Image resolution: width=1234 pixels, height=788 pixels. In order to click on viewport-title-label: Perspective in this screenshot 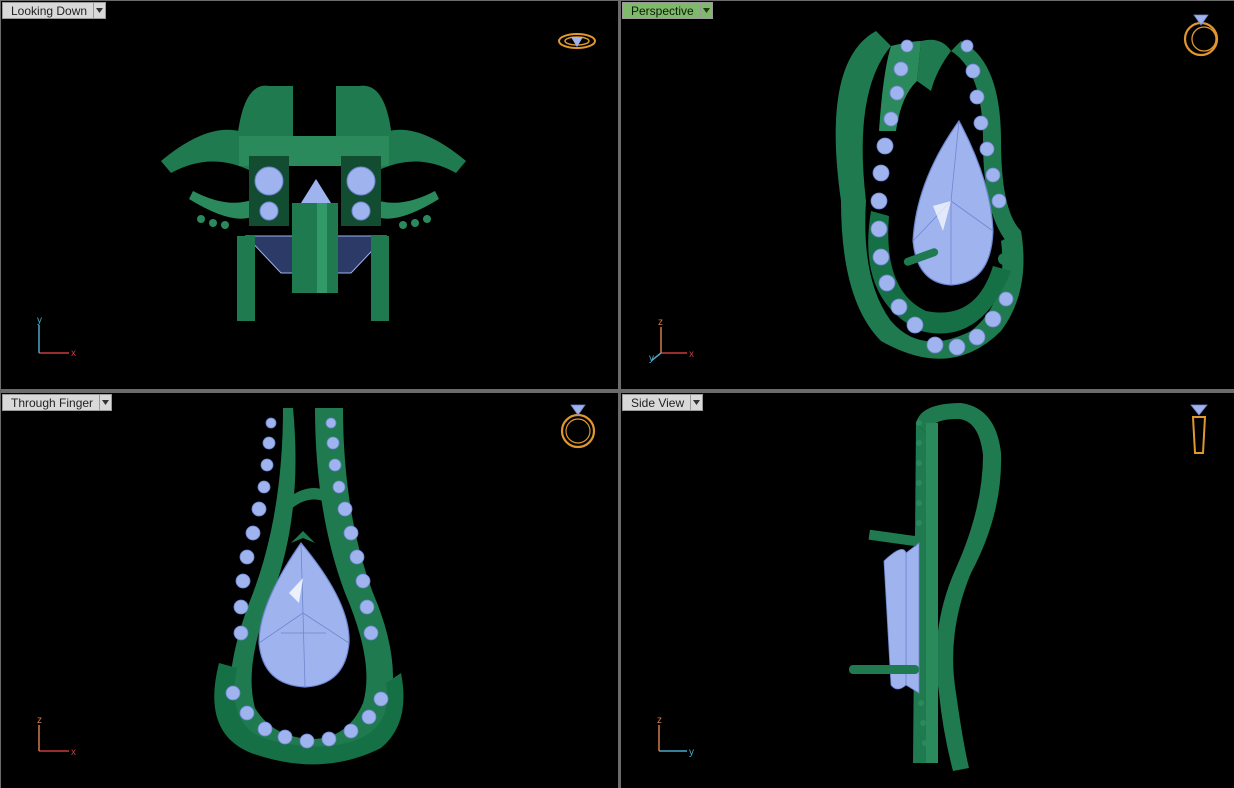, I will do `click(661, 10)`.